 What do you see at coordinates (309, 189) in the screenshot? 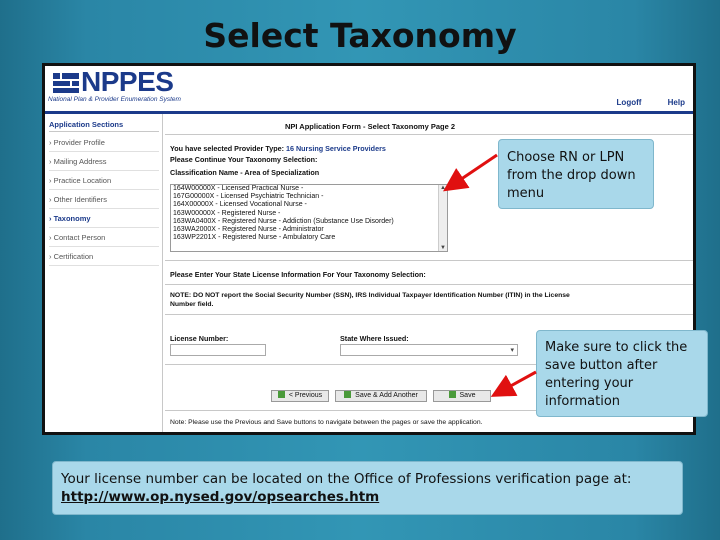
I see `taxonomy-option: 164W00000X - Licensed Practical Nurse -` at bounding box center [309, 189].